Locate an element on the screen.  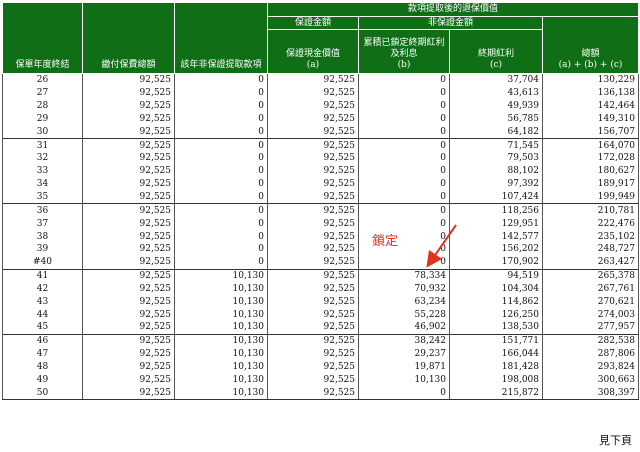
total-cell: 235,102 is located at coordinates (590, 236).